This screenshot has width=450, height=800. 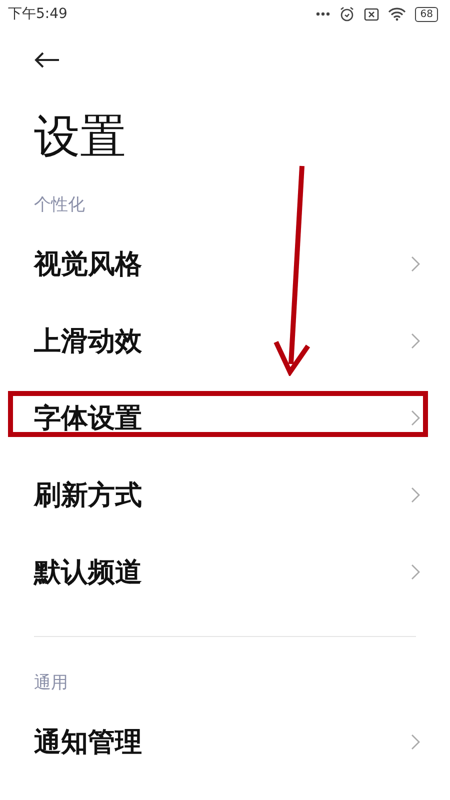 What do you see at coordinates (80, 136) in the screenshot?
I see `page-title: 设置` at bounding box center [80, 136].